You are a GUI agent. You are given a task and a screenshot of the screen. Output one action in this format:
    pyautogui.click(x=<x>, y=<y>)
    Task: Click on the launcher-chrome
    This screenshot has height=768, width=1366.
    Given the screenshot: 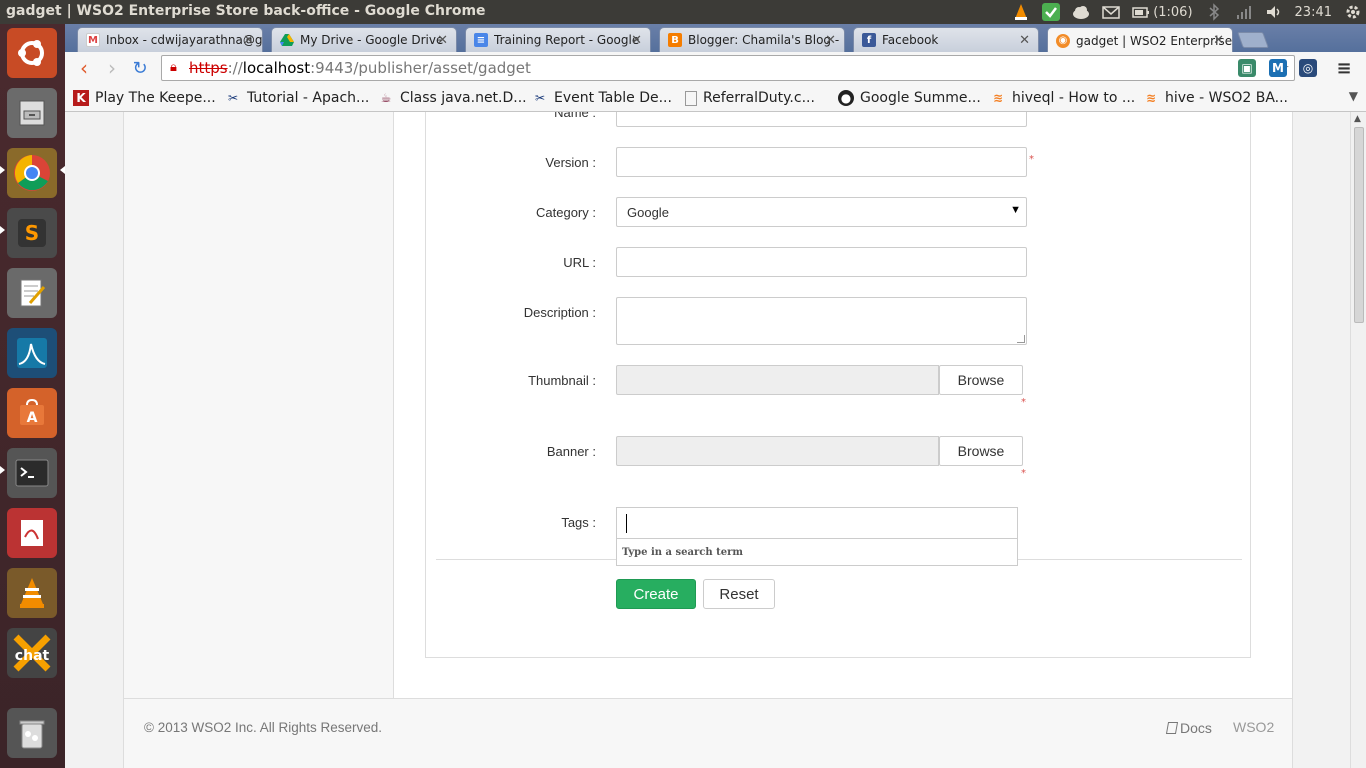 What is the action you would take?
    pyautogui.click(x=32, y=173)
    